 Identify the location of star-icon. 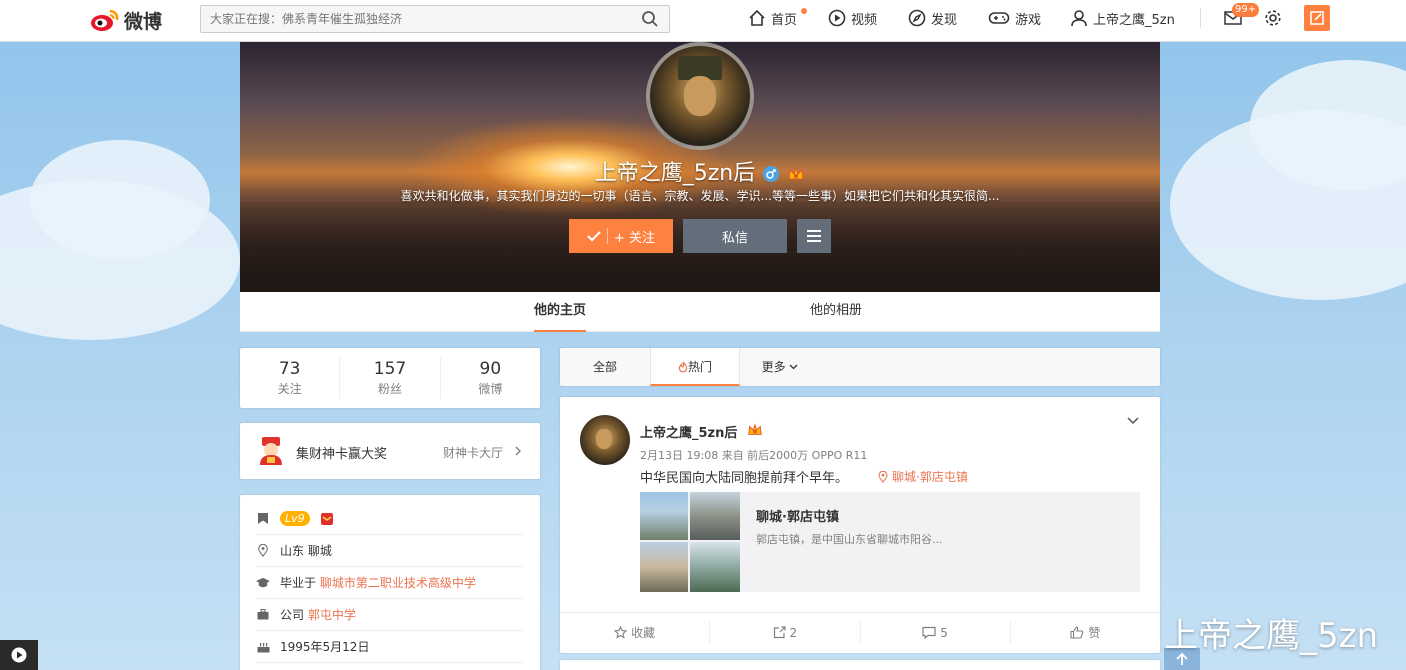
(621, 632).